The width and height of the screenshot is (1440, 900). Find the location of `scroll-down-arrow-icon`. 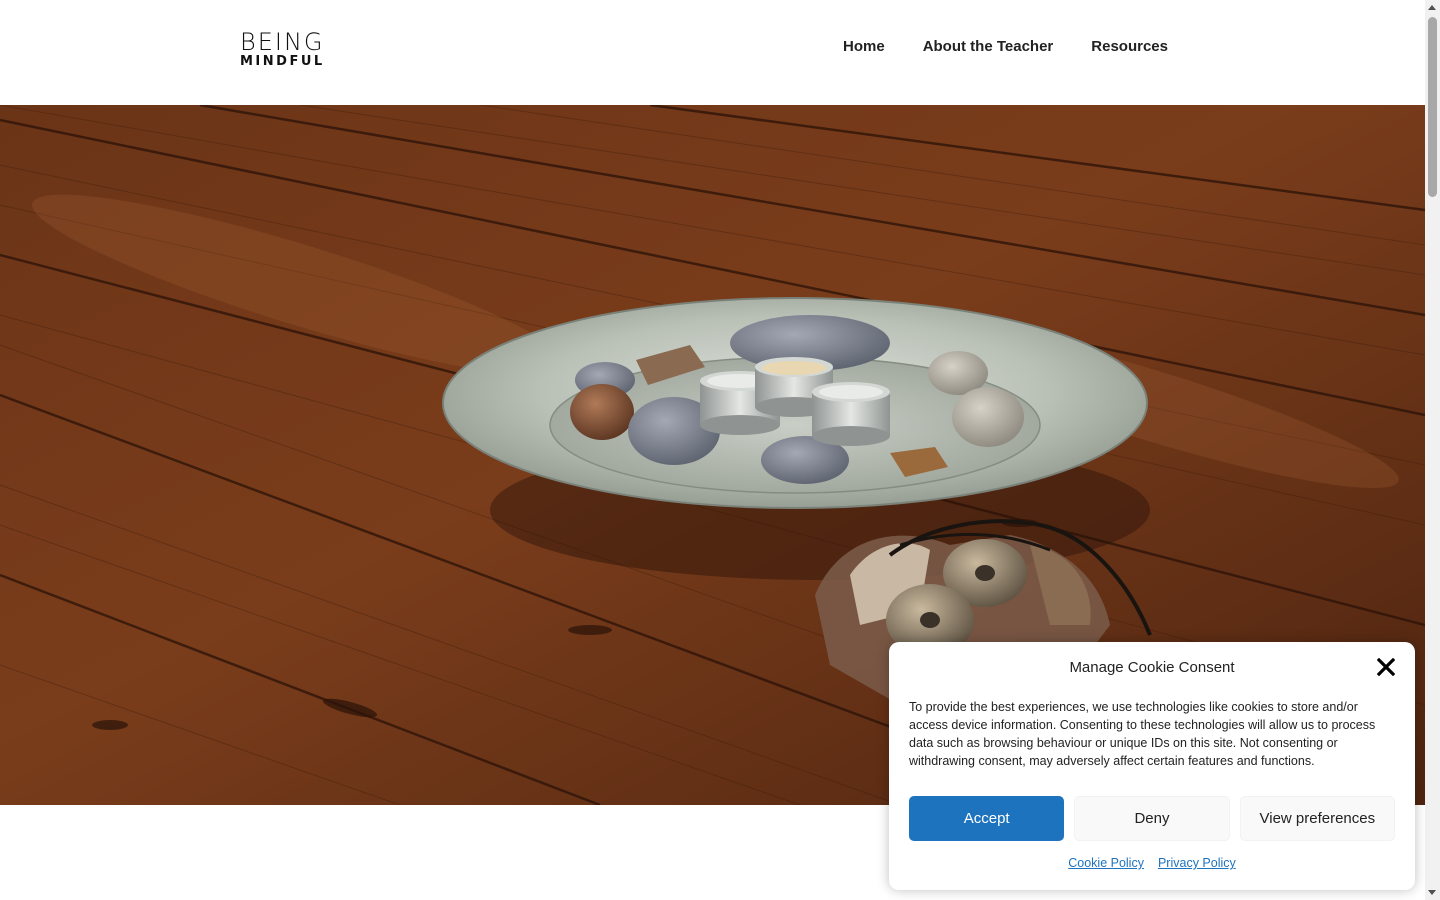

scroll-down-arrow-icon is located at coordinates (1432, 892).